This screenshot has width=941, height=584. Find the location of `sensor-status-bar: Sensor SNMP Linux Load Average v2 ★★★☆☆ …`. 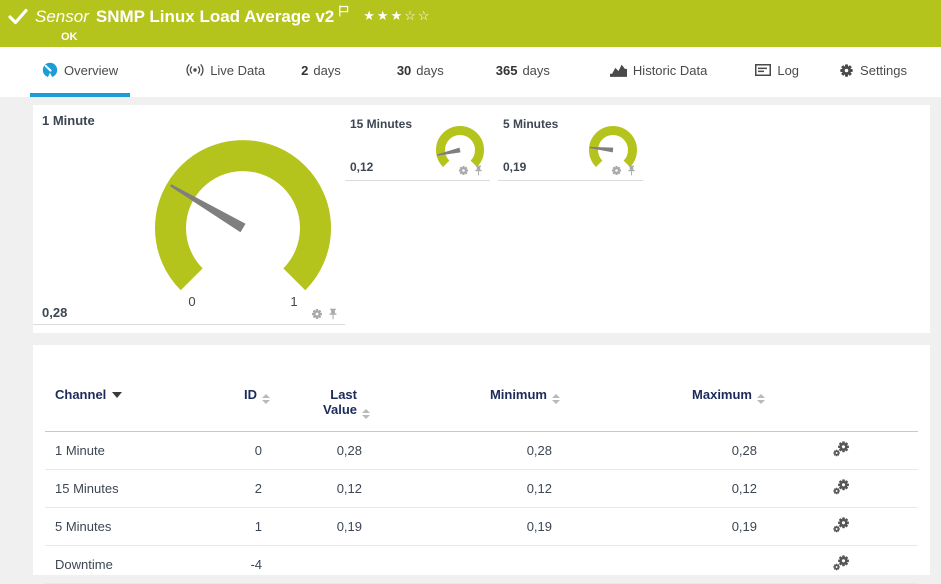

sensor-status-bar: Sensor SNMP Linux Load Average v2 ★★★☆☆ … is located at coordinates (470, 23).